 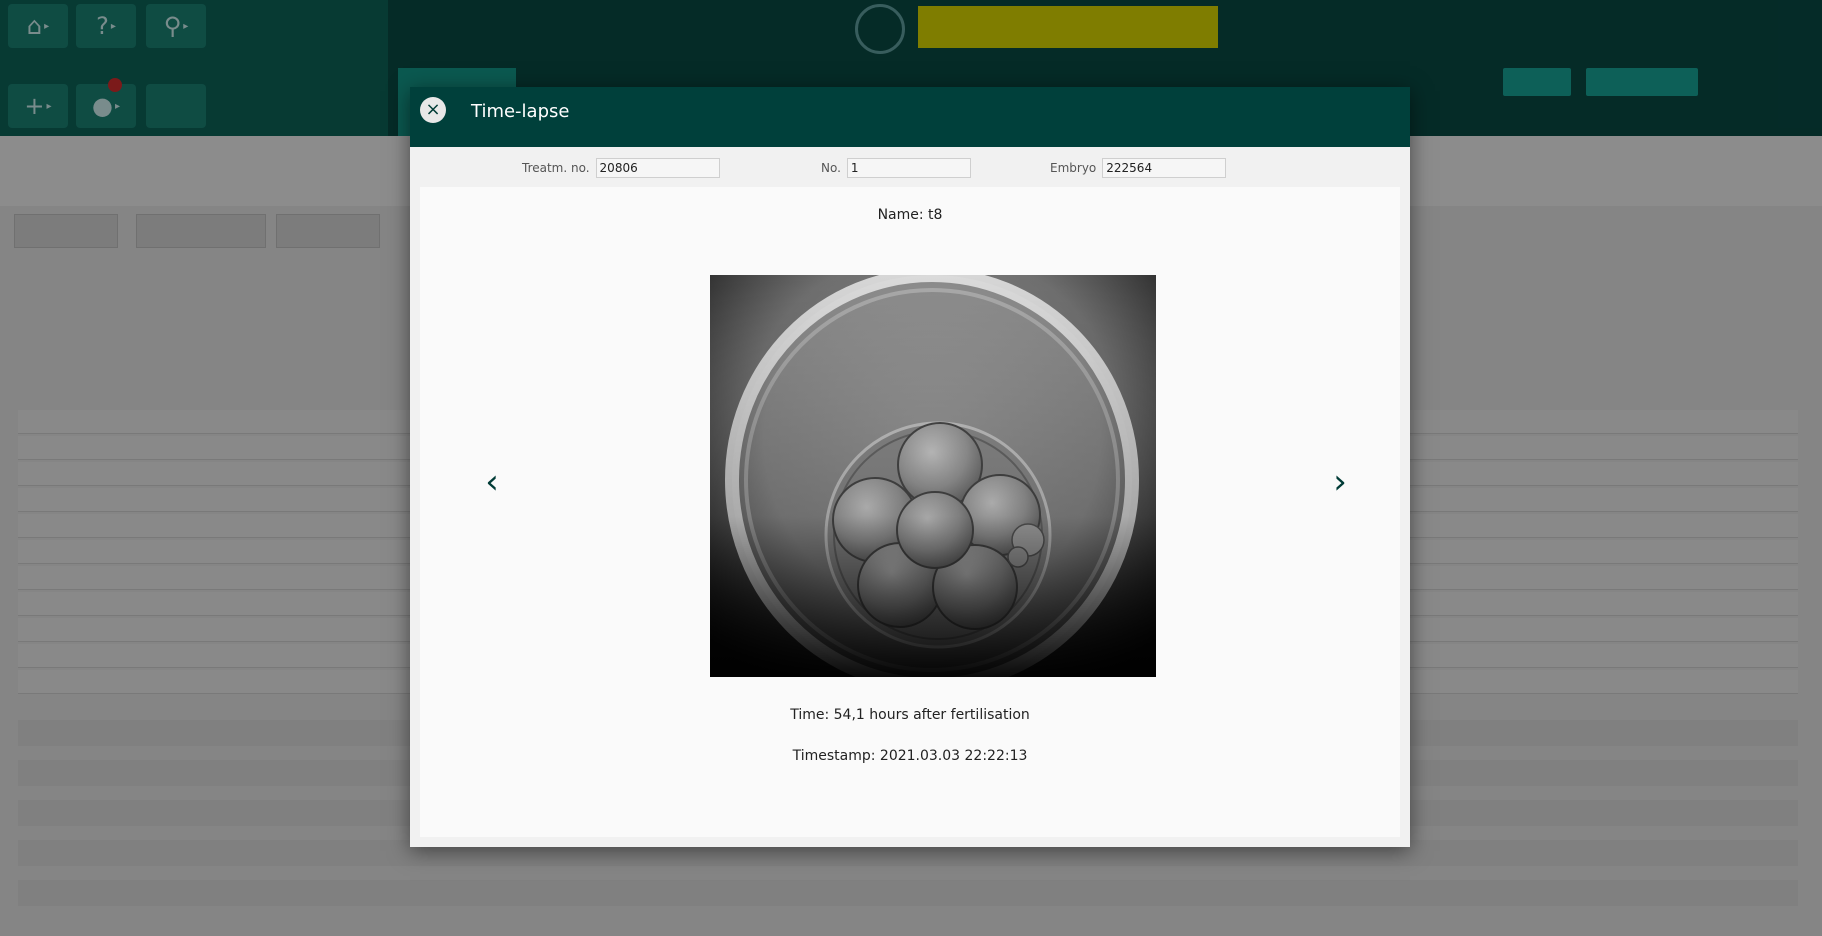 I want to click on embryo-field-group: Embryo, so click(x=1138, y=168).